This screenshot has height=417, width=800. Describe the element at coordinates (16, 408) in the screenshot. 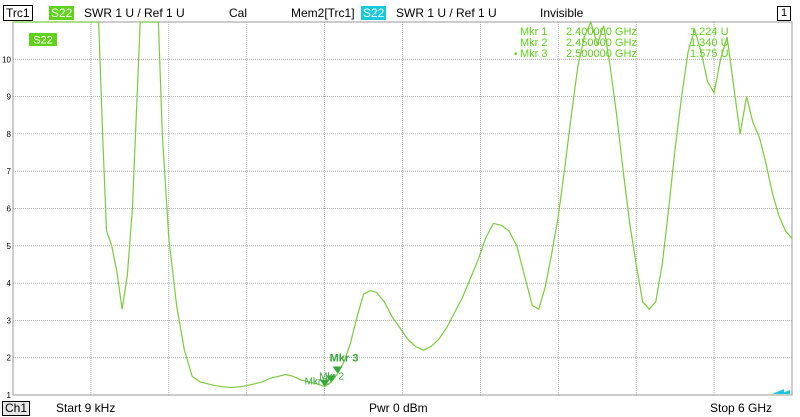

I see `channel-label: Ch1` at that location.